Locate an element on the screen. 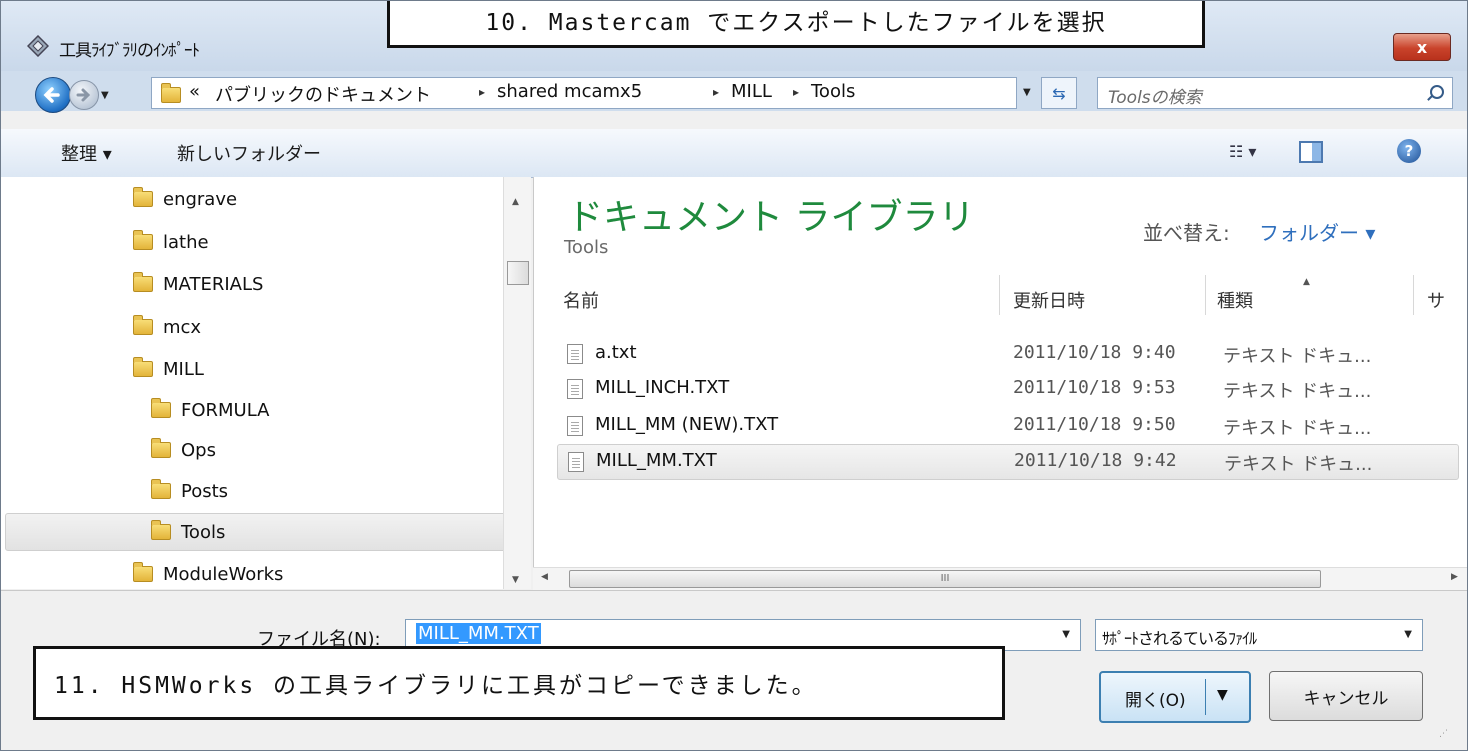 This screenshot has width=1468, height=751. back-arrow-icon is located at coordinates (51, 95).